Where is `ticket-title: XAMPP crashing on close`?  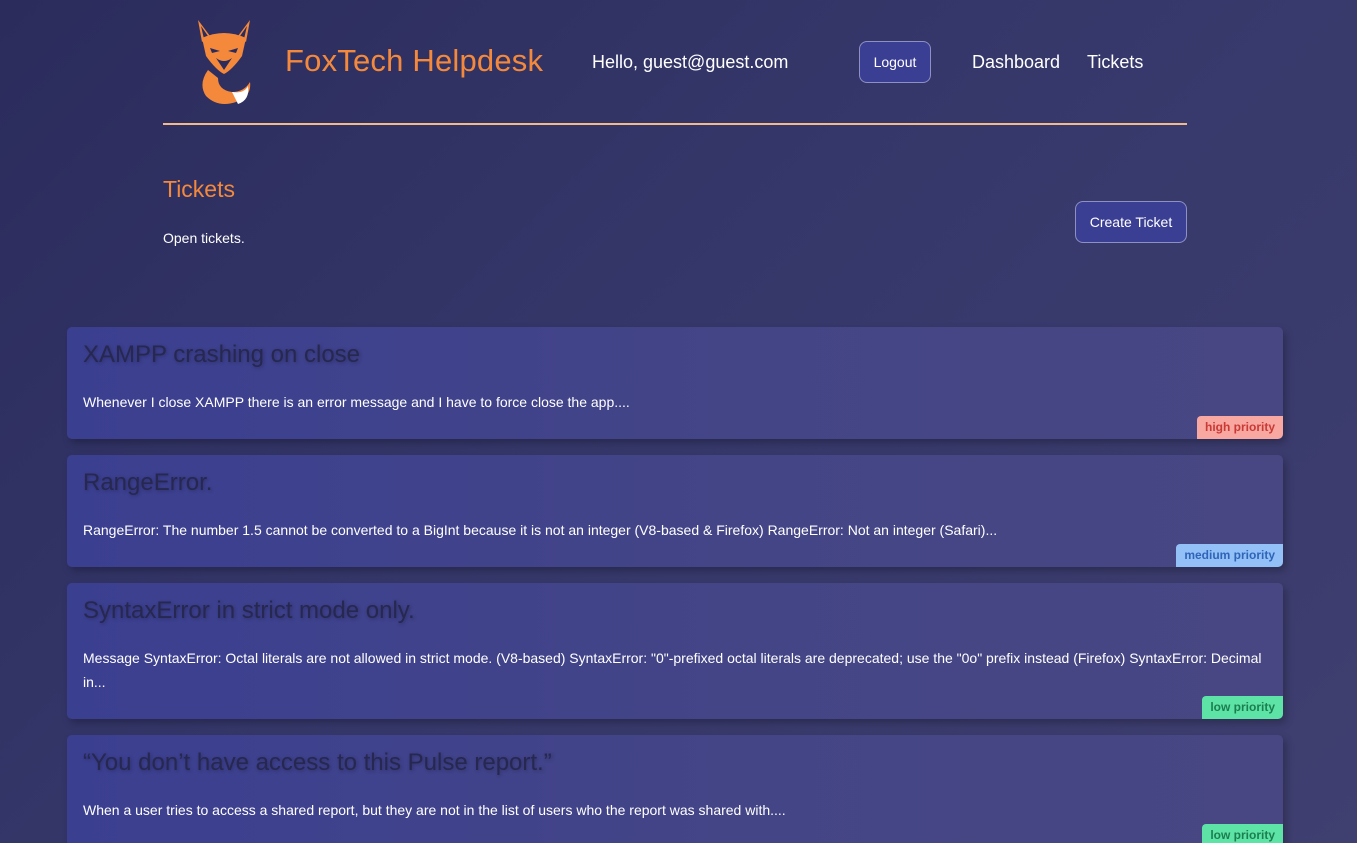 ticket-title: XAMPP crashing on close is located at coordinates (222, 354).